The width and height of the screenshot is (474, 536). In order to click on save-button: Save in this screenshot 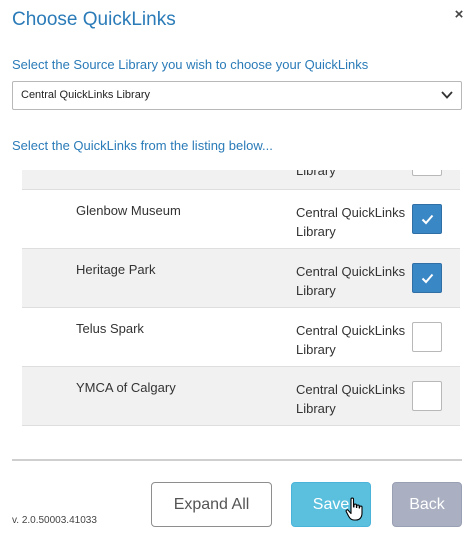, I will do `click(331, 504)`.